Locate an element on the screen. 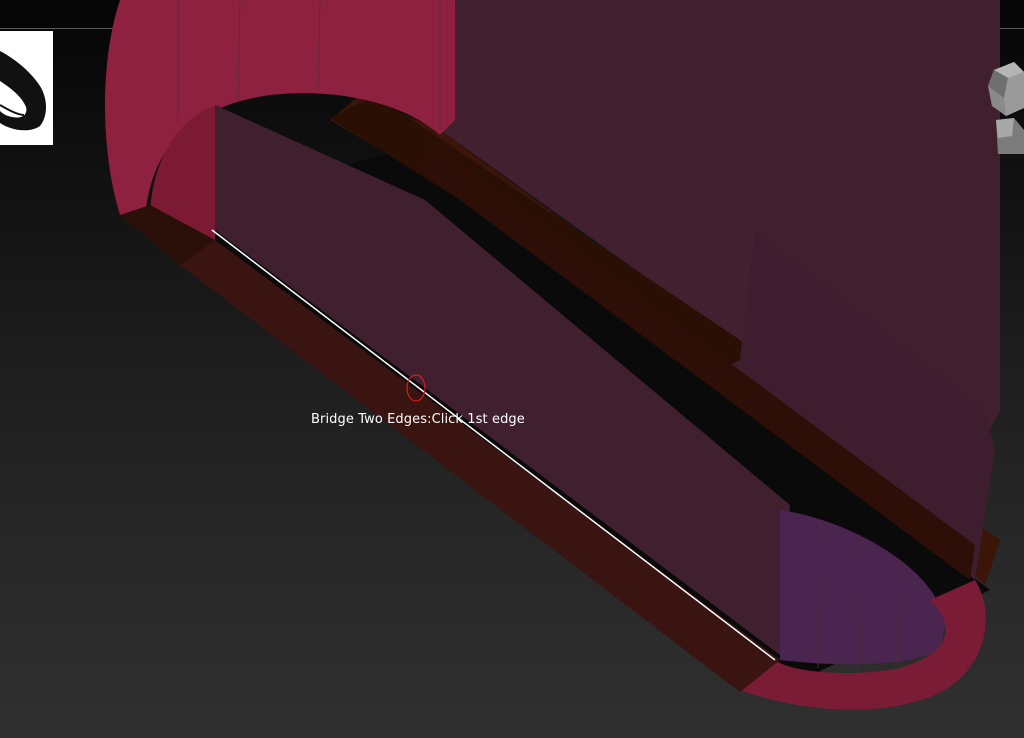  brush-thumbnail-icon is located at coordinates (26, 88).